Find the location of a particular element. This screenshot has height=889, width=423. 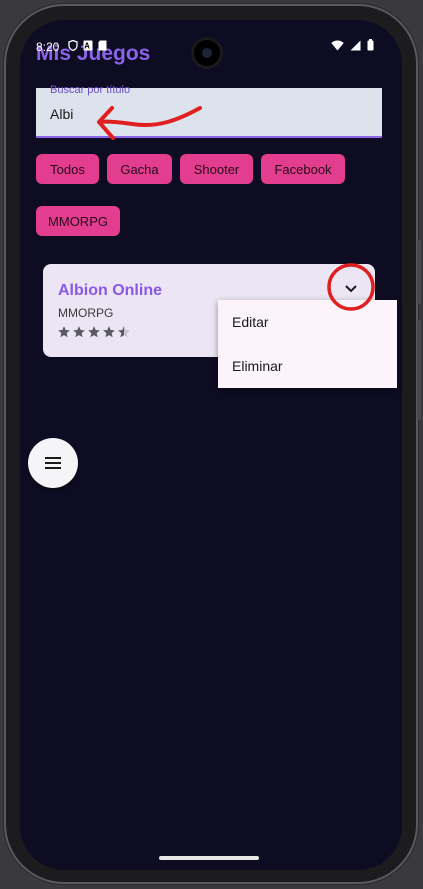

search-field: Buscar por título is located at coordinates (209, 111).